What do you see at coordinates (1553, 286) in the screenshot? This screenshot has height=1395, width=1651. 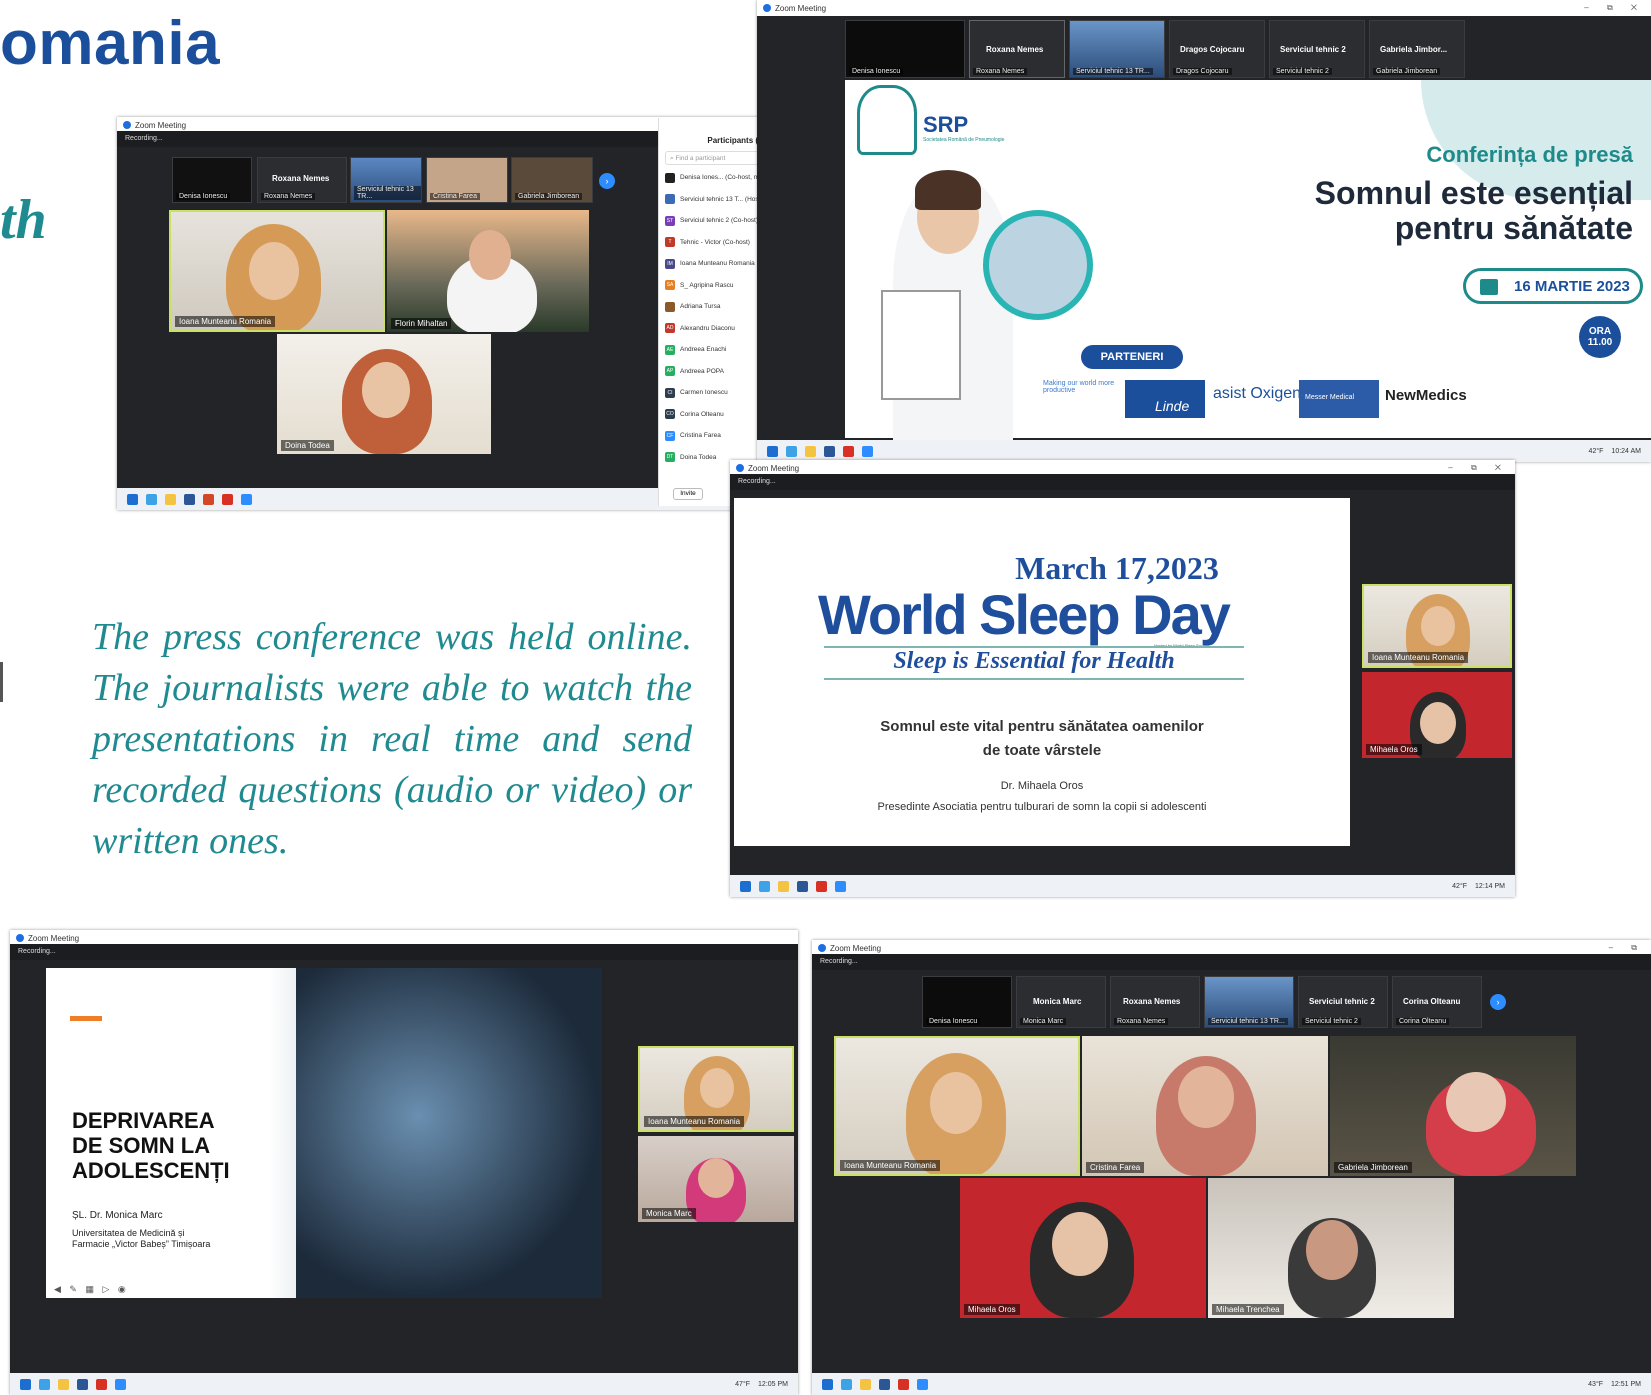 I see `date-badge: 16 MARTIE 2023` at bounding box center [1553, 286].